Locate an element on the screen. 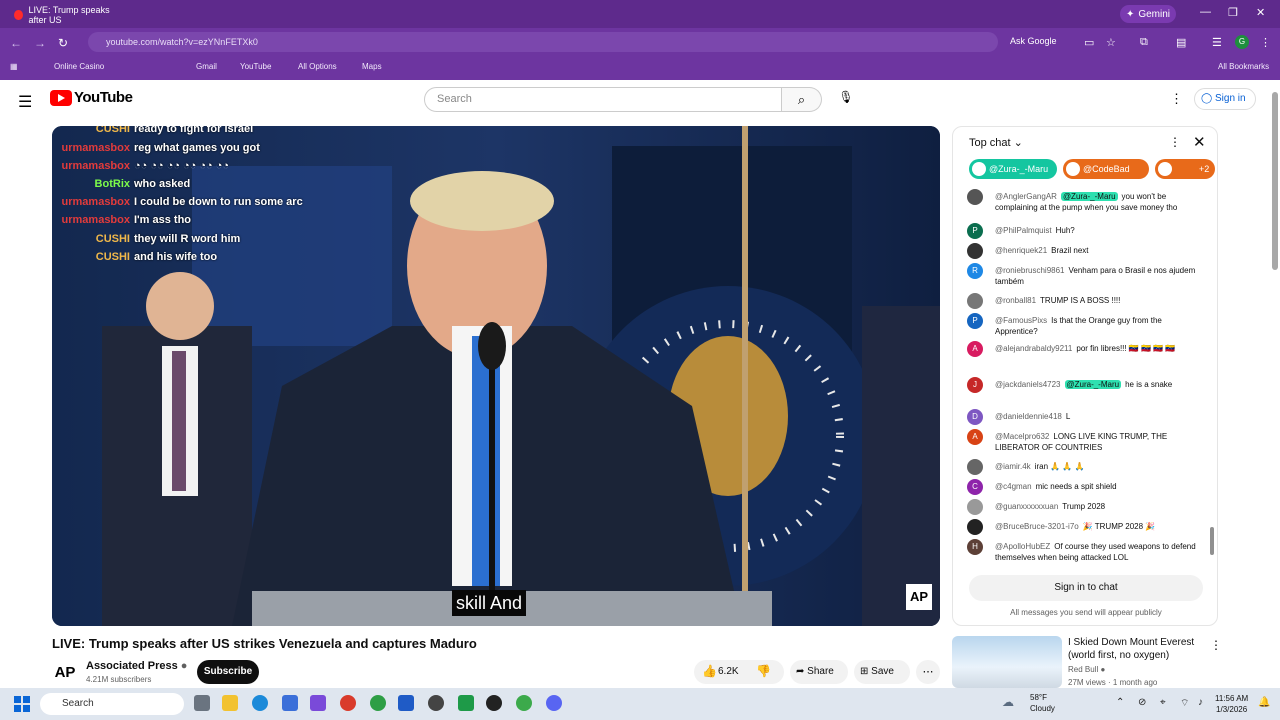 The width and height of the screenshot is (1280, 720). store-icon is located at coordinates (290, 703).